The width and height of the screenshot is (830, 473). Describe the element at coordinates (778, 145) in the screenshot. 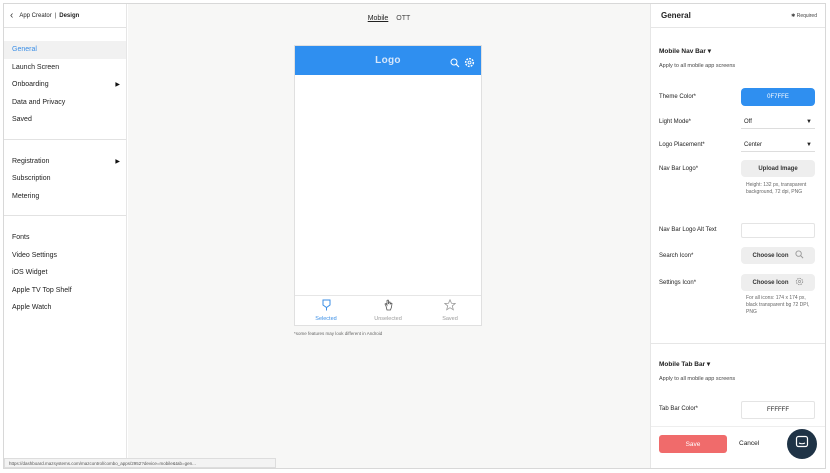

I see `logo-placement-select: Center ▼` at that location.